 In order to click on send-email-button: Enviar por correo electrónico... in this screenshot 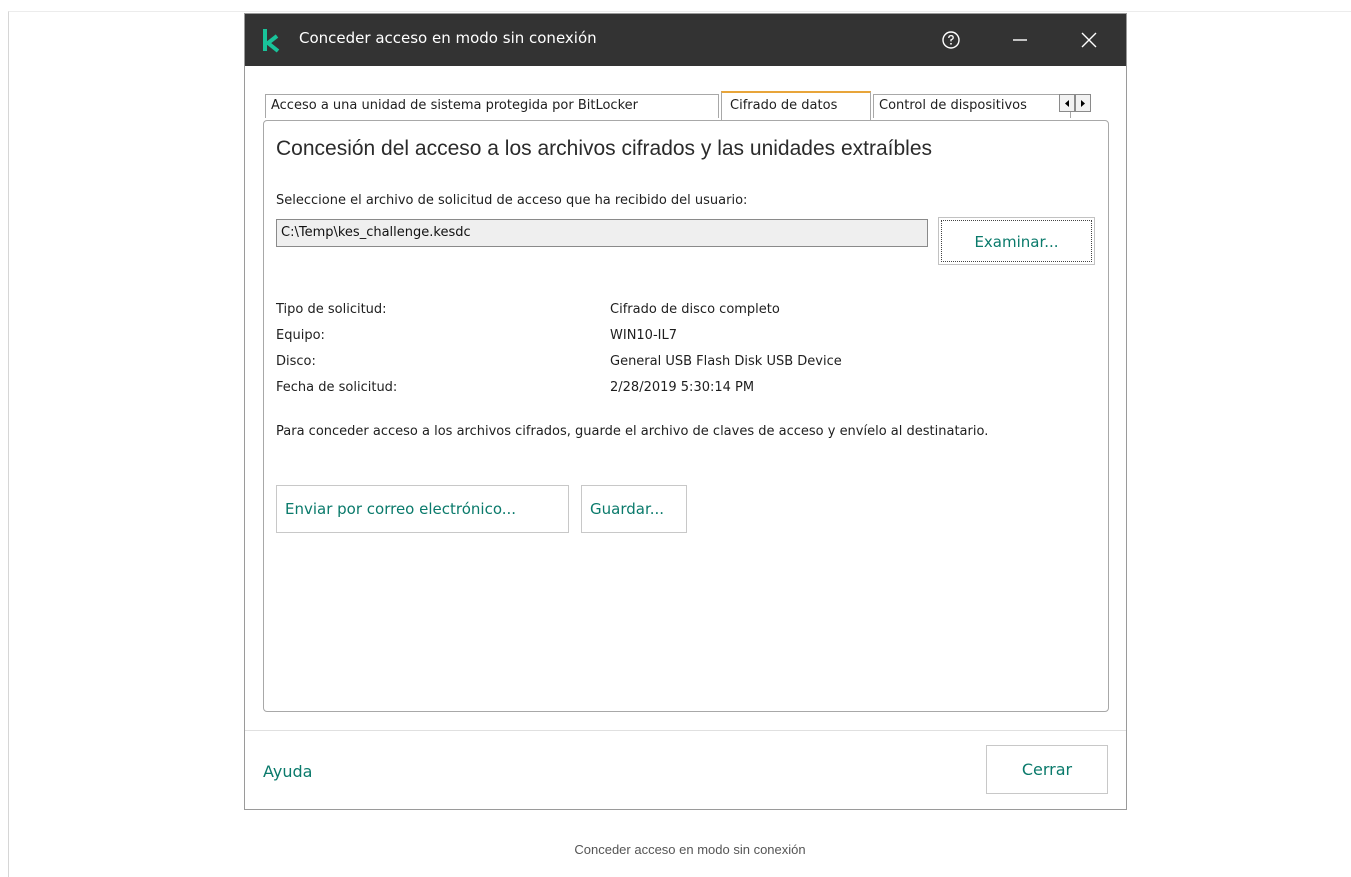, I will do `click(422, 509)`.